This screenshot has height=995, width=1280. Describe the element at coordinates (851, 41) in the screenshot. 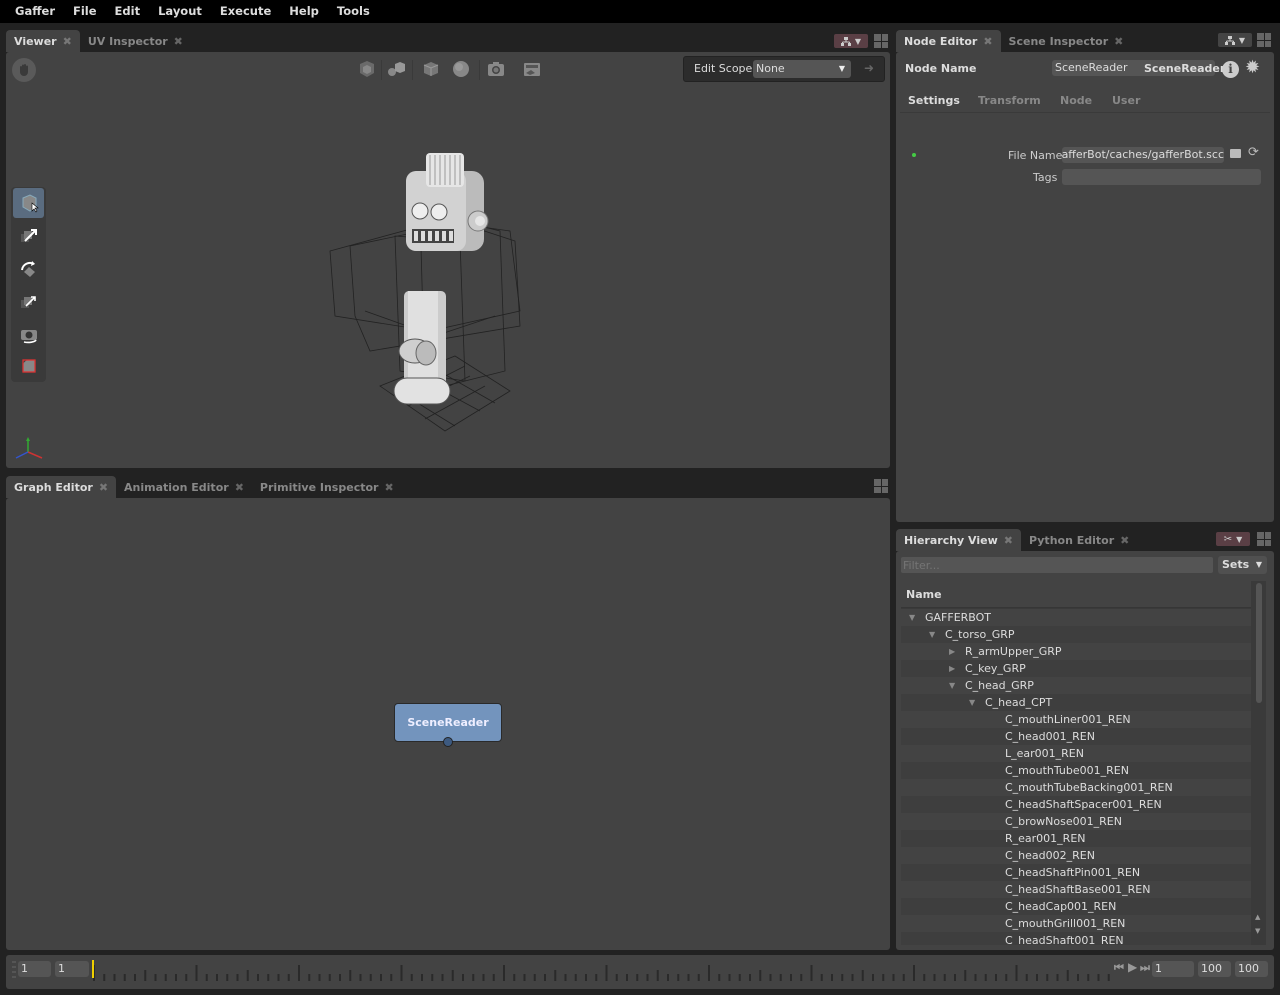

I see `viewer-pin-button: ▼` at that location.